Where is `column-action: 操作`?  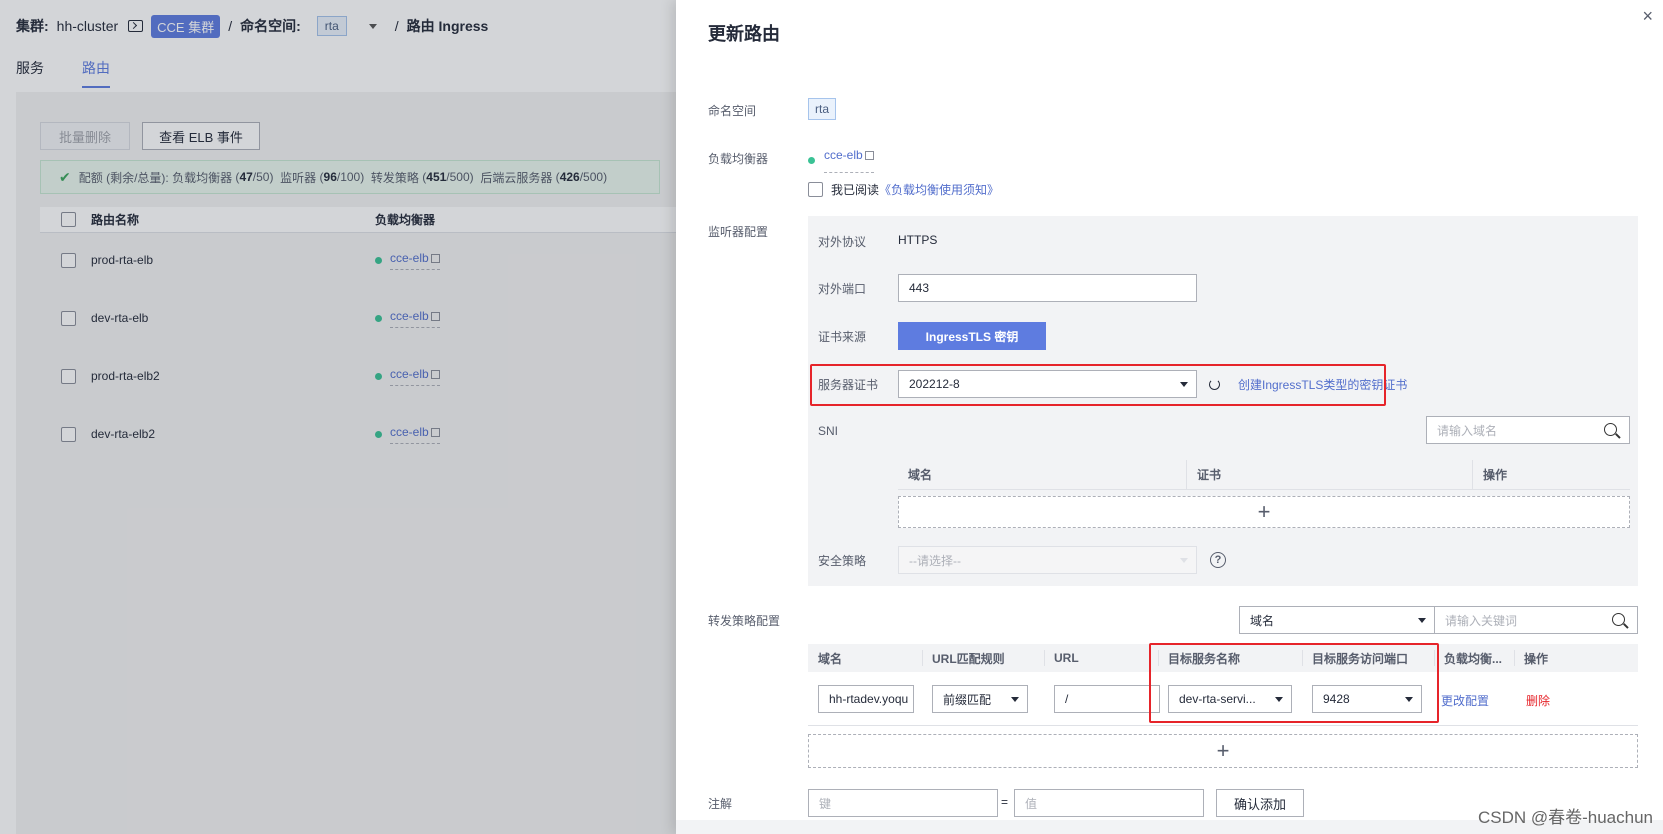
column-action: 操作 is located at coordinates (1536, 658).